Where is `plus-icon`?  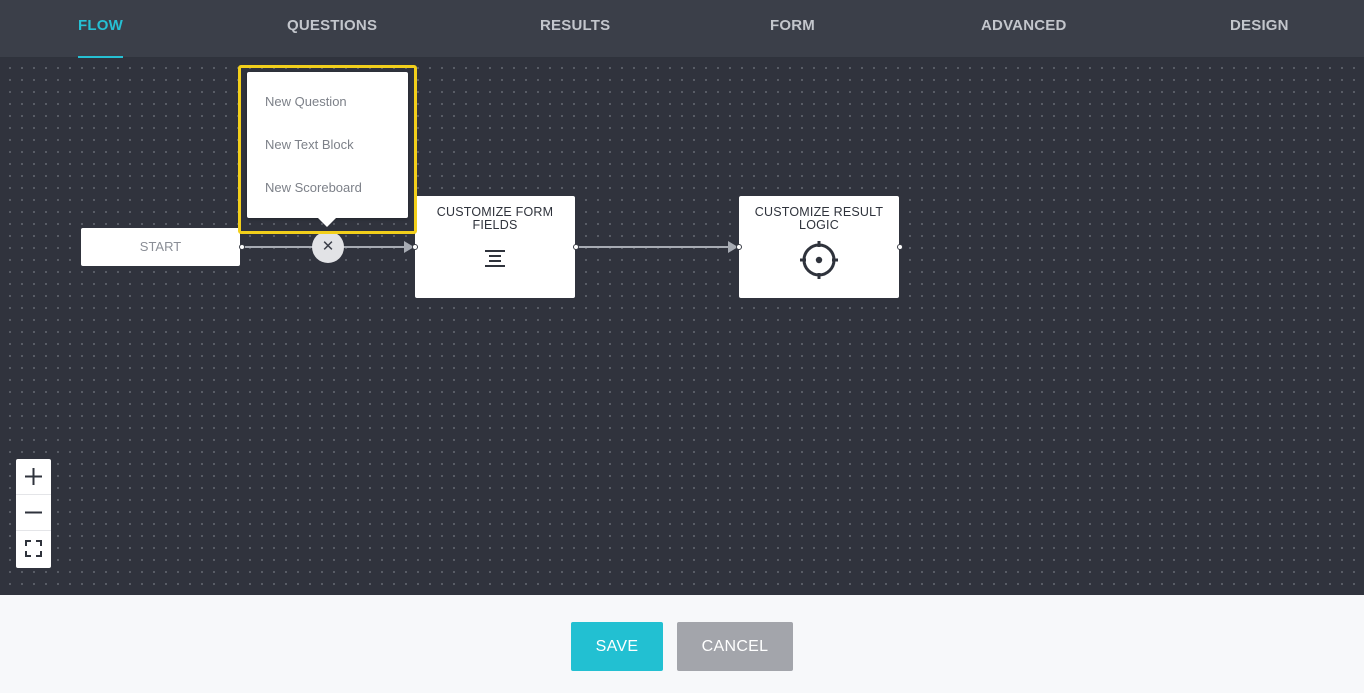
plus-icon is located at coordinates (33, 476).